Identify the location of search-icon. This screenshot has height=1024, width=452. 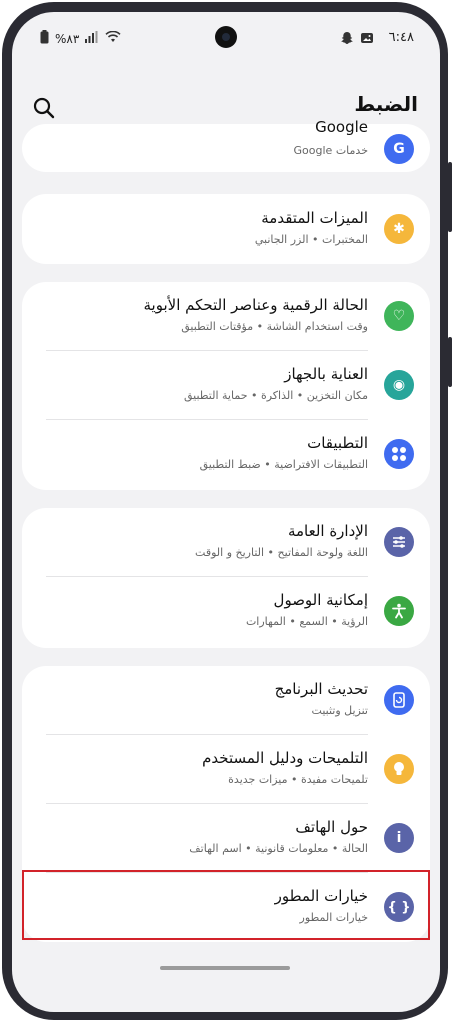
(44, 108).